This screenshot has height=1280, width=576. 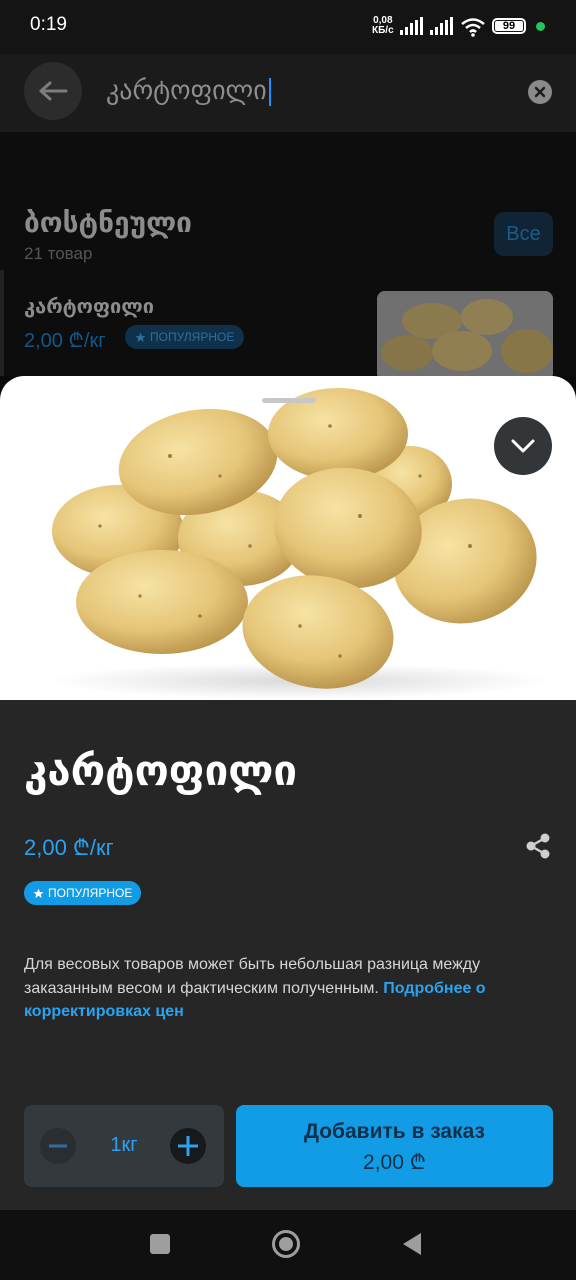 I want to click on category-count: 21 товар, so click(x=58, y=253).